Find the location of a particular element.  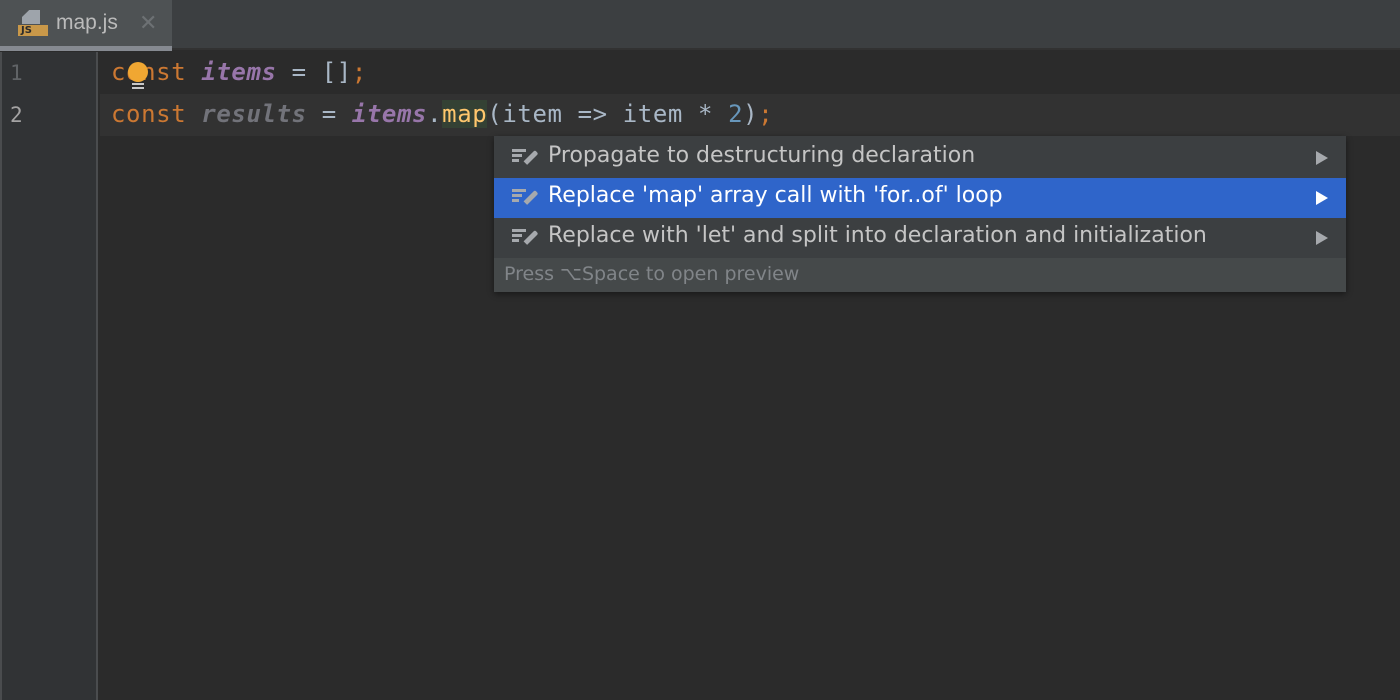

variable-results: results is located at coordinates (254, 114).